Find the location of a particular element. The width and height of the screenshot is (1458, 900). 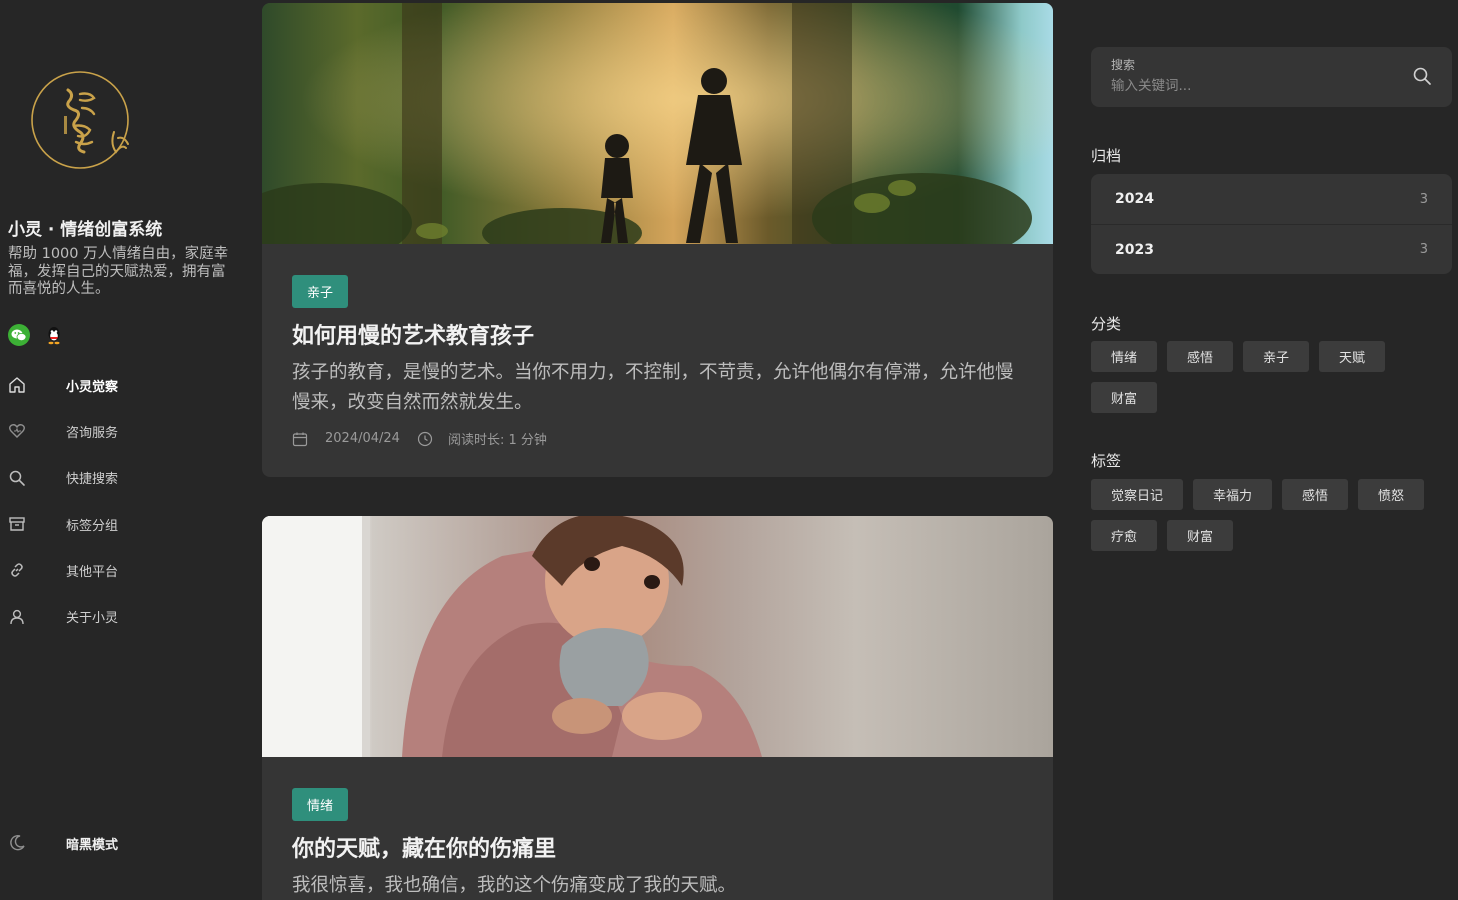

archive-year: 2023 is located at coordinates (1134, 249).